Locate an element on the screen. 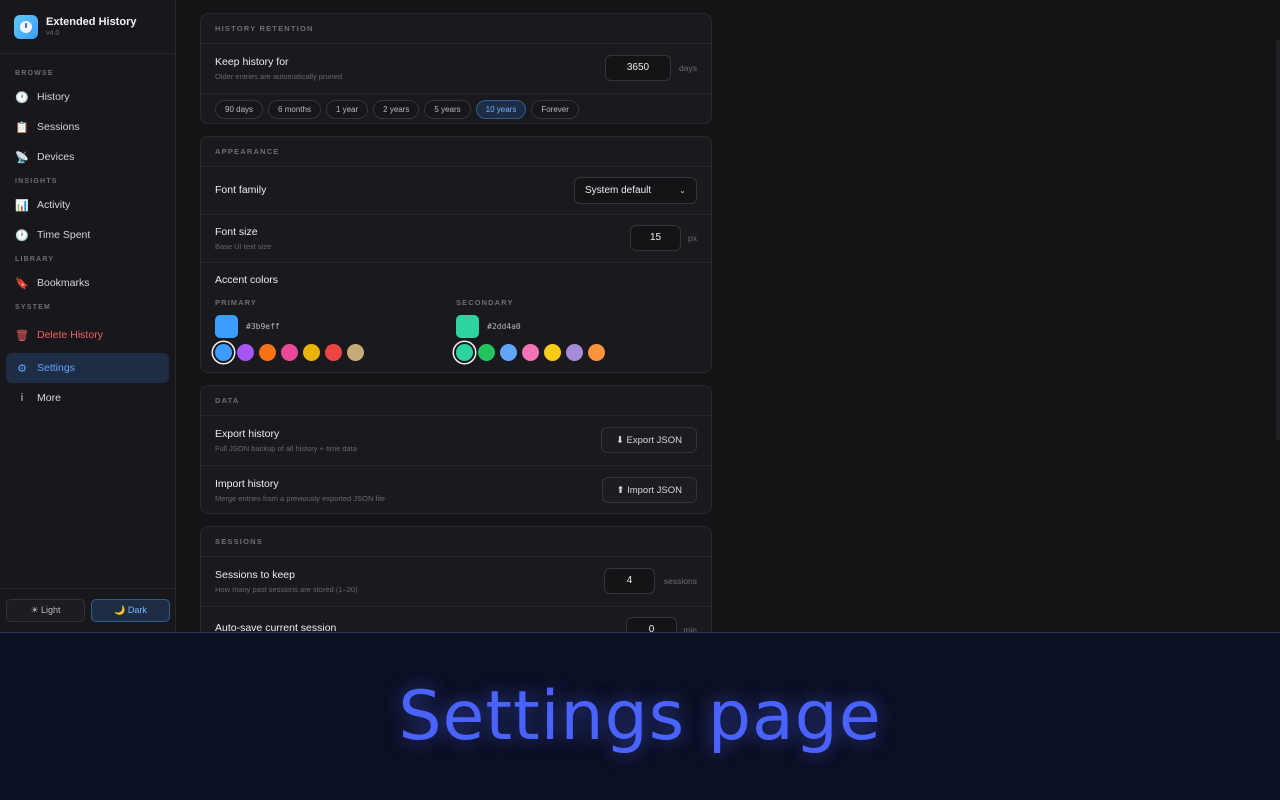 This screenshot has height=800, width=1280. row-title: Accent colors is located at coordinates (247, 280).